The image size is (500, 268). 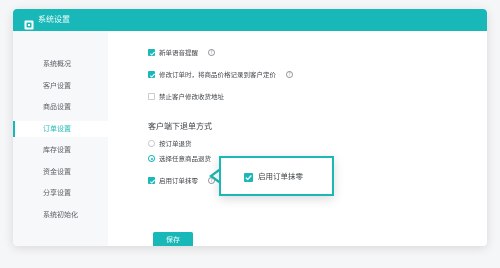 What do you see at coordinates (57, 107) in the screenshot?
I see `sidebar-item-label: 商品设置` at bounding box center [57, 107].